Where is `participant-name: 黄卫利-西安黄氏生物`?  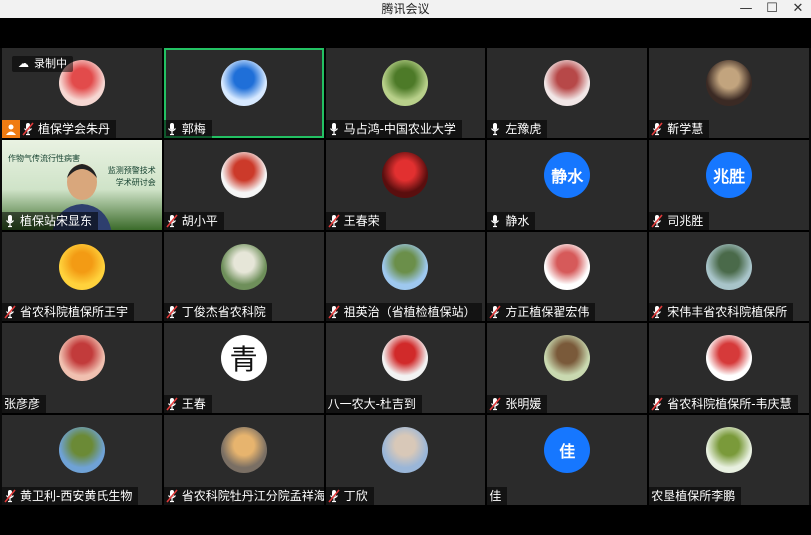 participant-name: 黄卫利-西安黄氏生物 is located at coordinates (76, 496).